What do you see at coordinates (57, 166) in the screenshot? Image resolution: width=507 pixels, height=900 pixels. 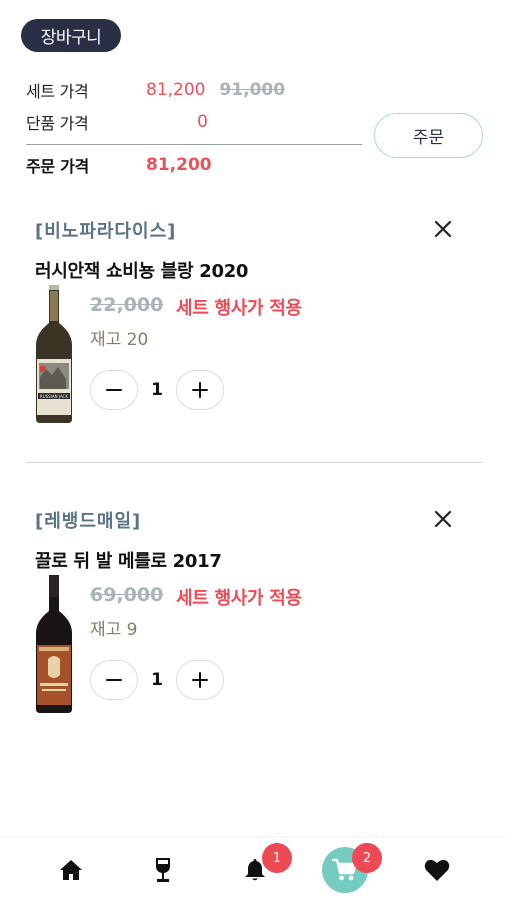 I see `total-price-label: 주문 가격` at bounding box center [57, 166].